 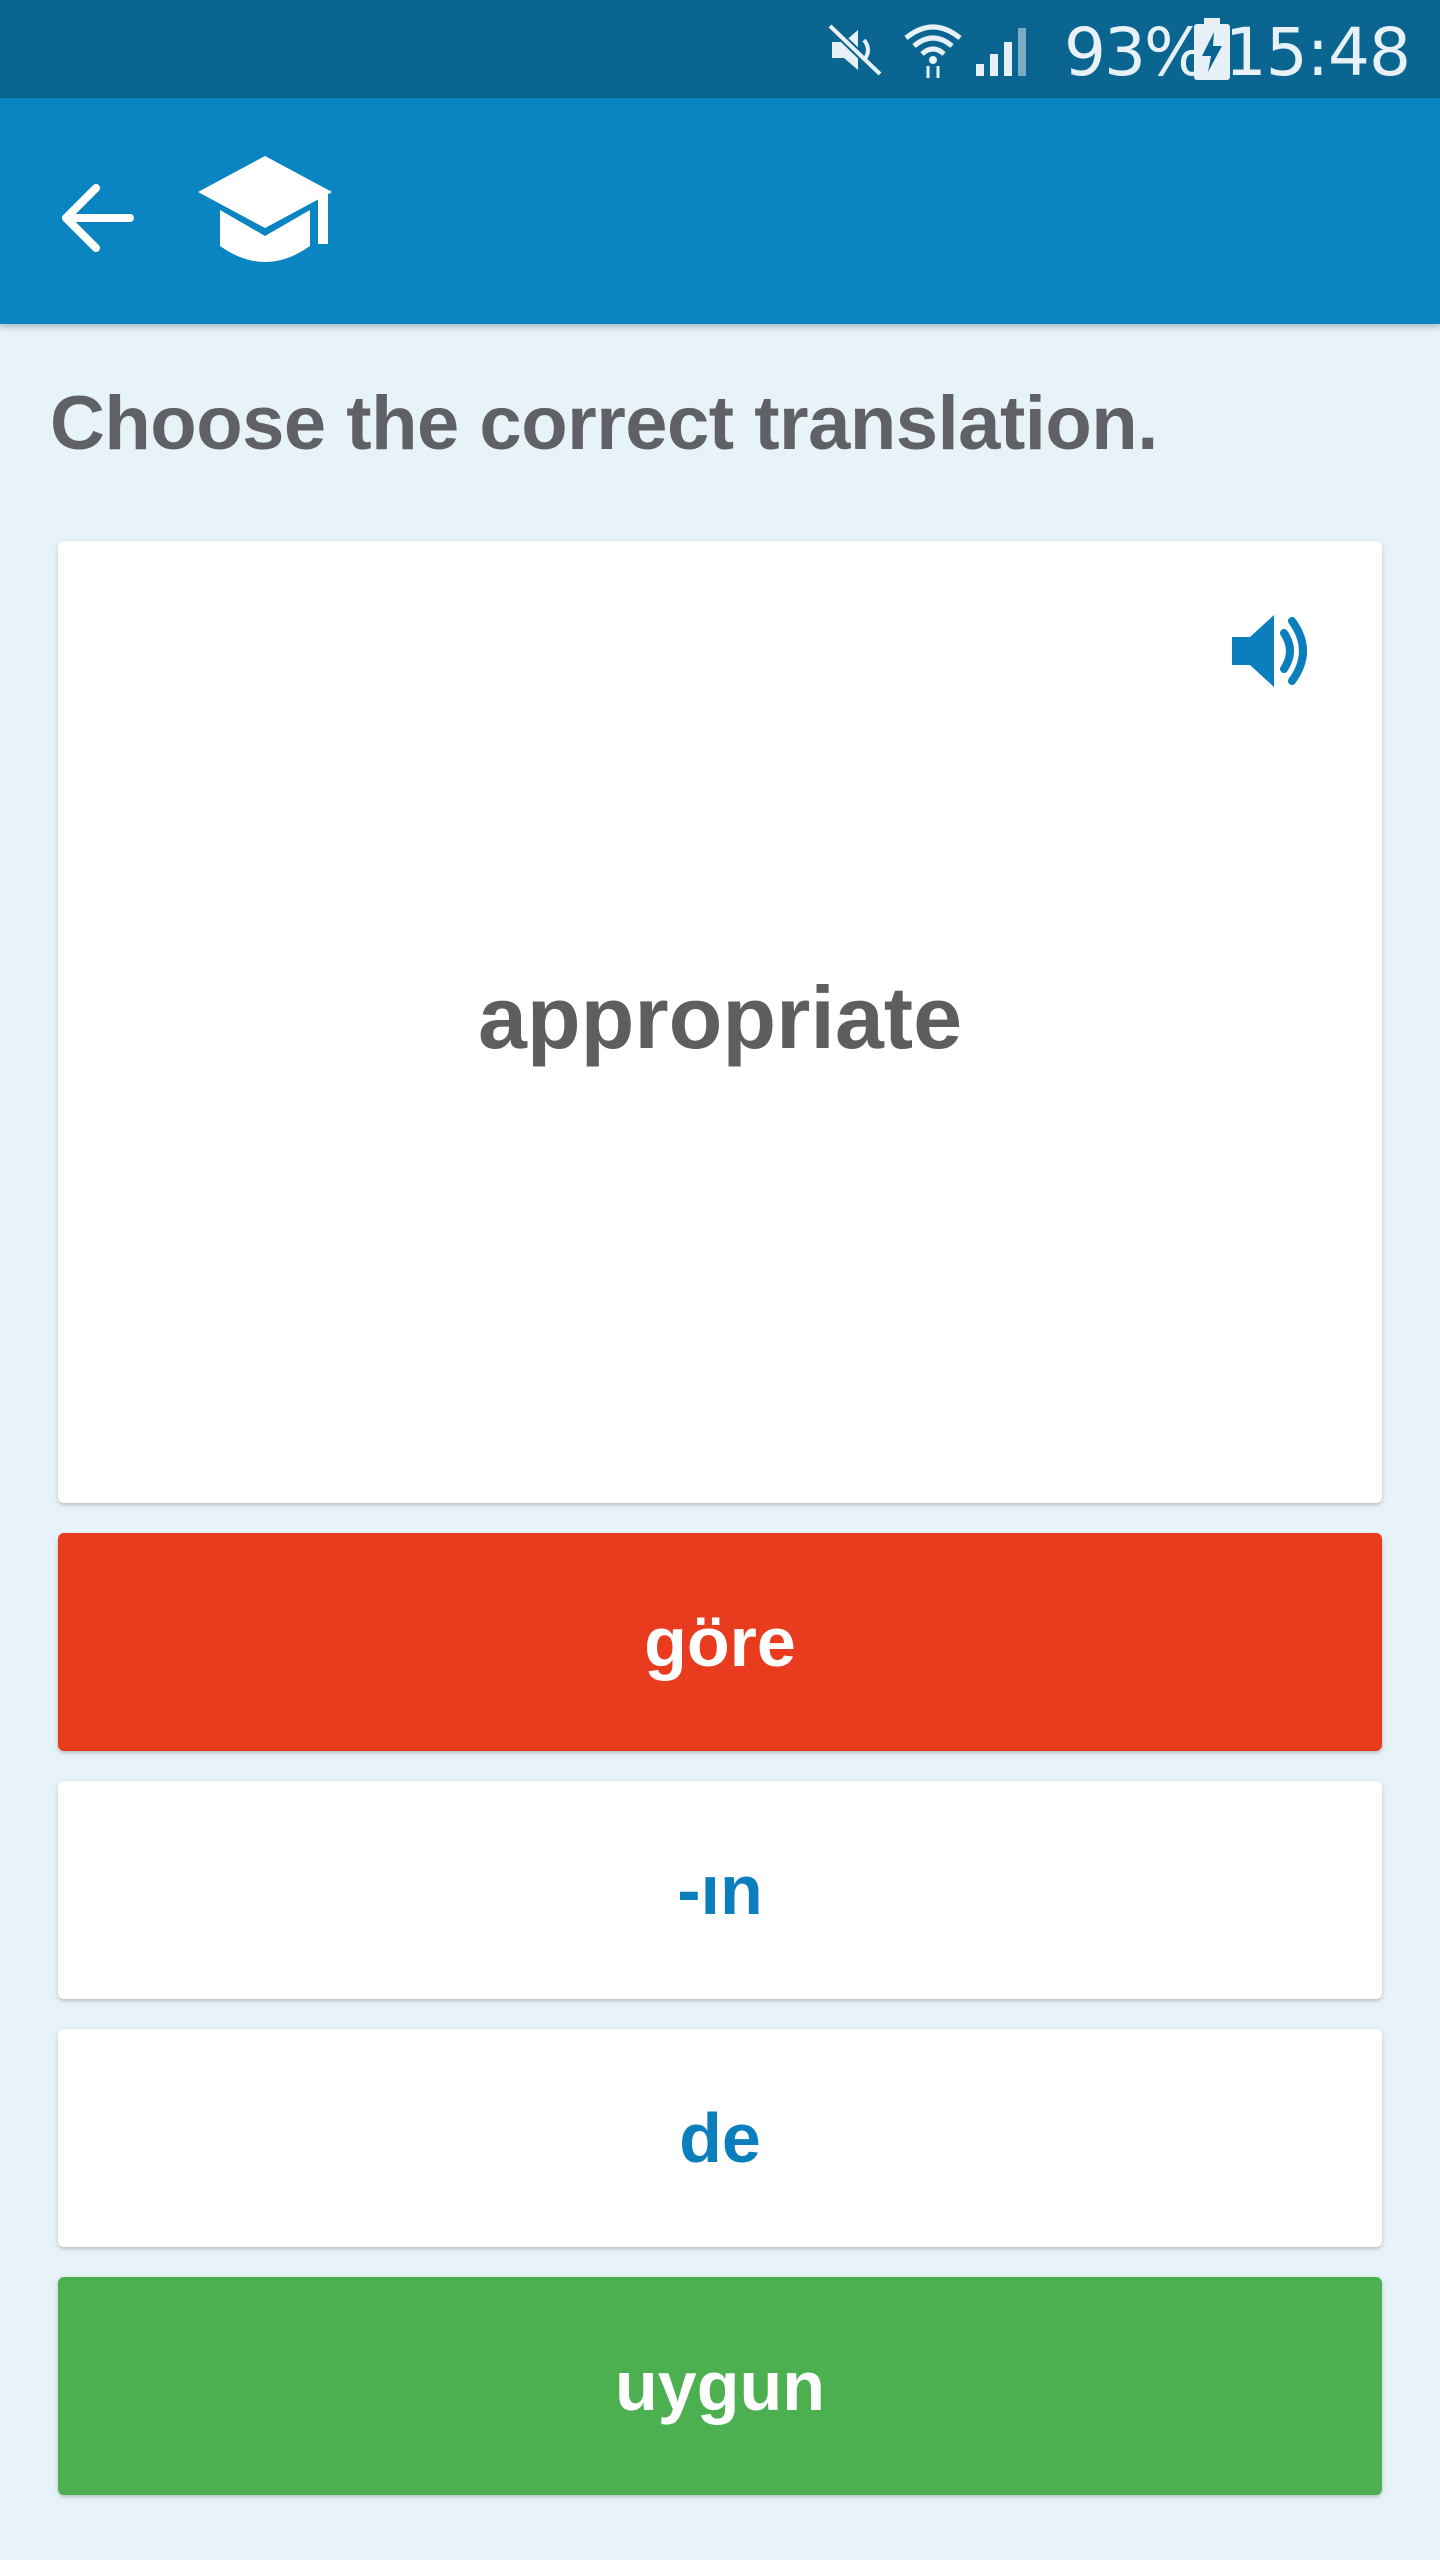 I want to click on status-bar: 93% 15:48, so click(x=720, y=49).